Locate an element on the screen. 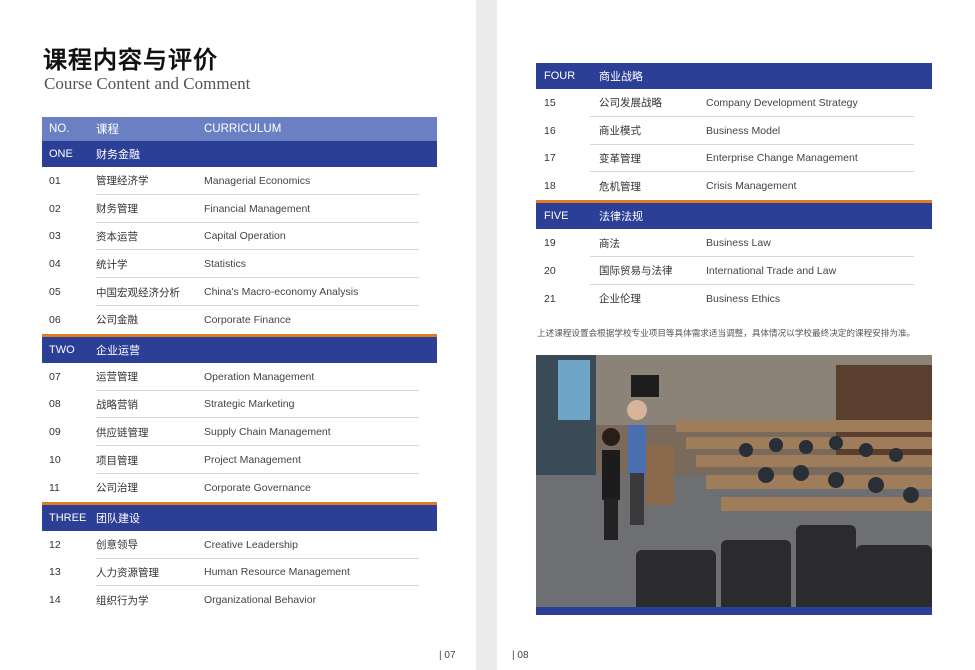 This screenshot has height=670, width=975. course-number: 04 is located at coordinates (55, 264).